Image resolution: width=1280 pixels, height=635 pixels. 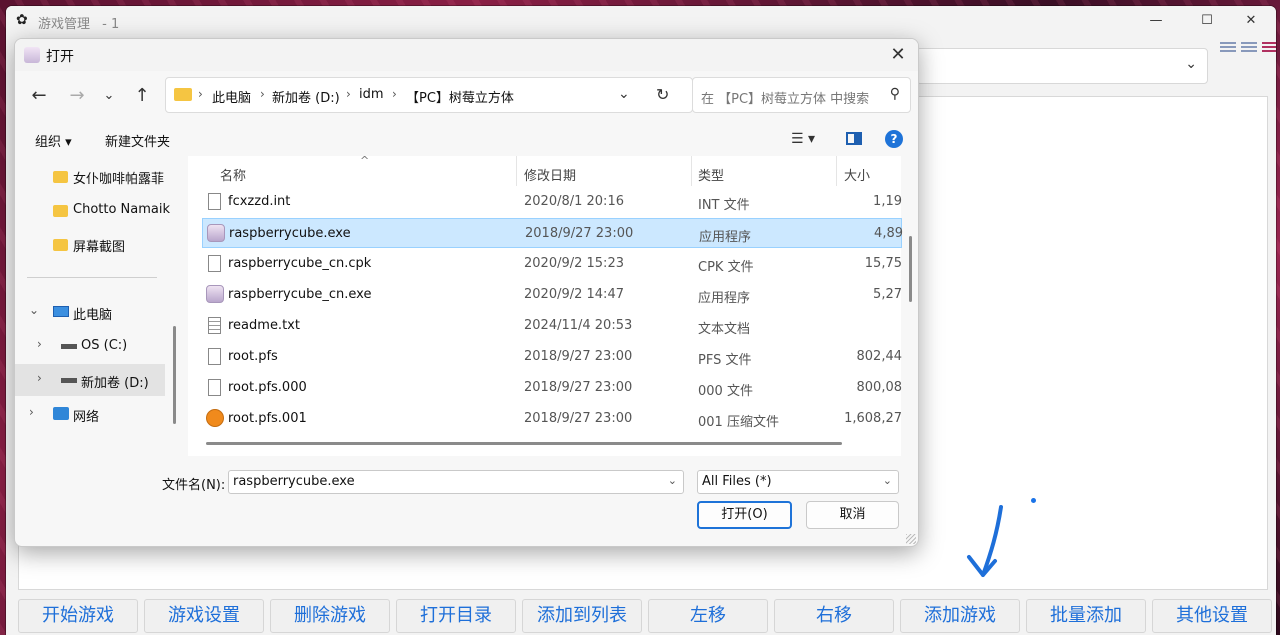 What do you see at coordinates (294, 481) in the screenshot?
I see `filename-value: raspberrycube.exe` at bounding box center [294, 481].